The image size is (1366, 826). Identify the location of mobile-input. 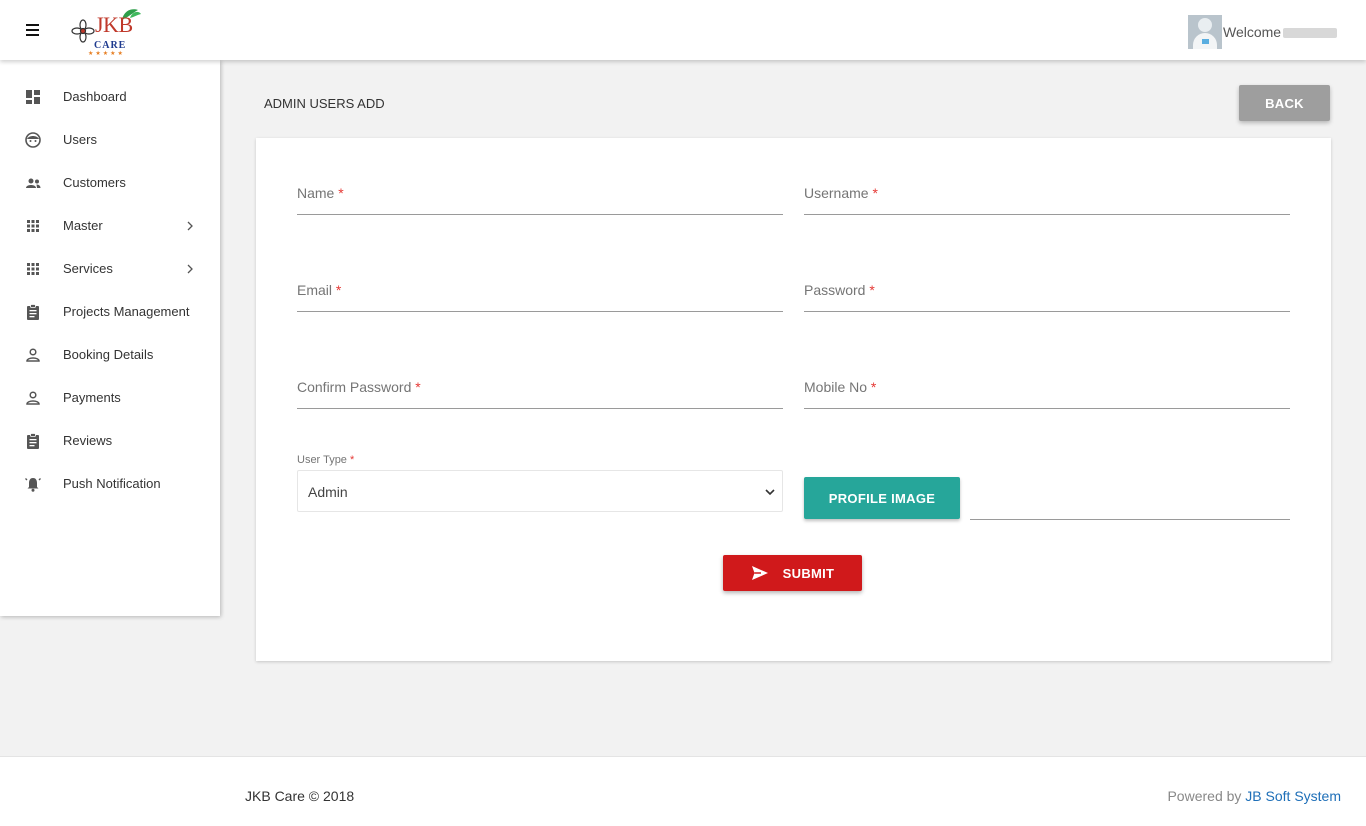
(1047, 388).